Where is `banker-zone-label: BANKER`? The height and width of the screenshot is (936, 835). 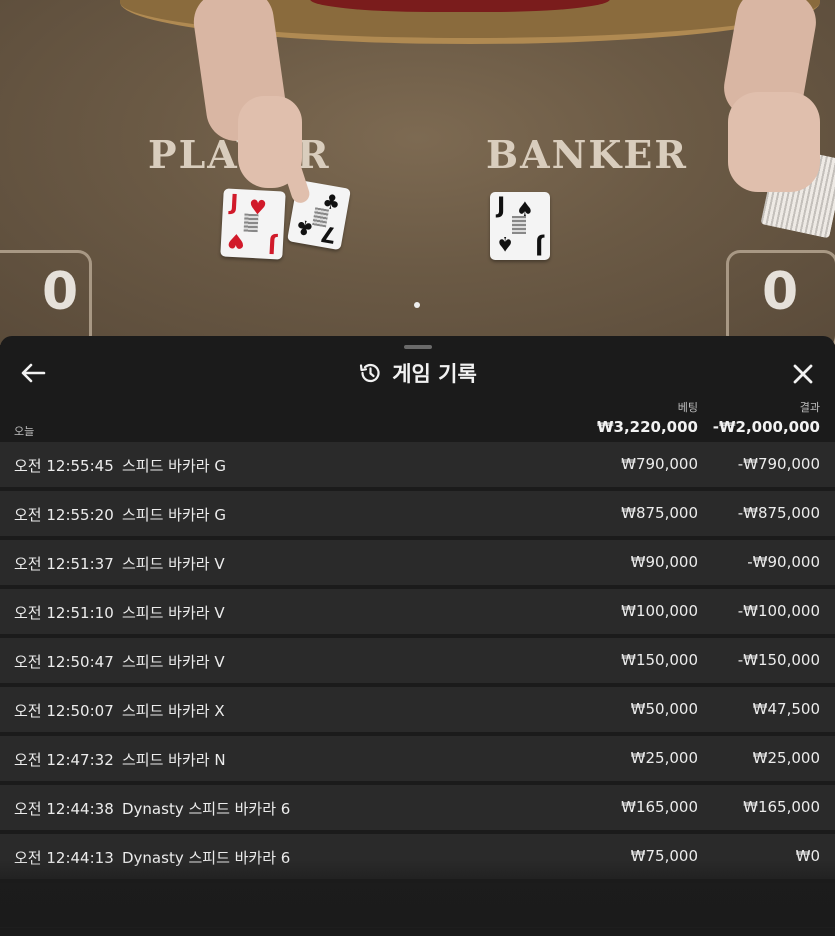
banker-zone-label: BANKER is located at coordinates (587, 154).